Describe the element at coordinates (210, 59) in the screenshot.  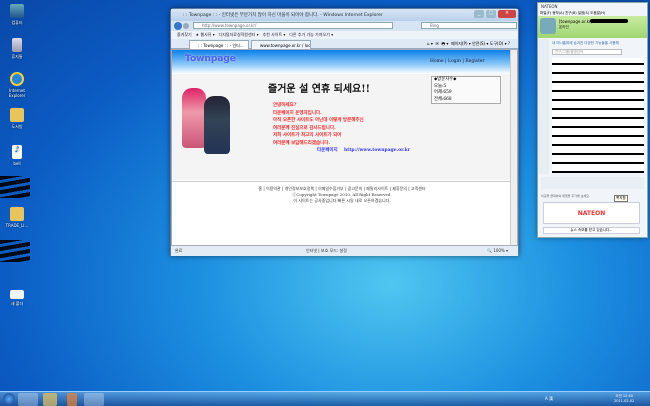
I see `site-logo: Townpage` at that location.